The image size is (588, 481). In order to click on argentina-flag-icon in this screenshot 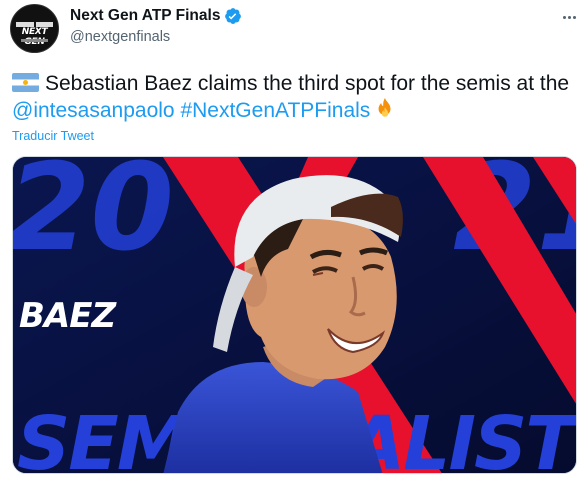, I will do `click(25, 82)`.